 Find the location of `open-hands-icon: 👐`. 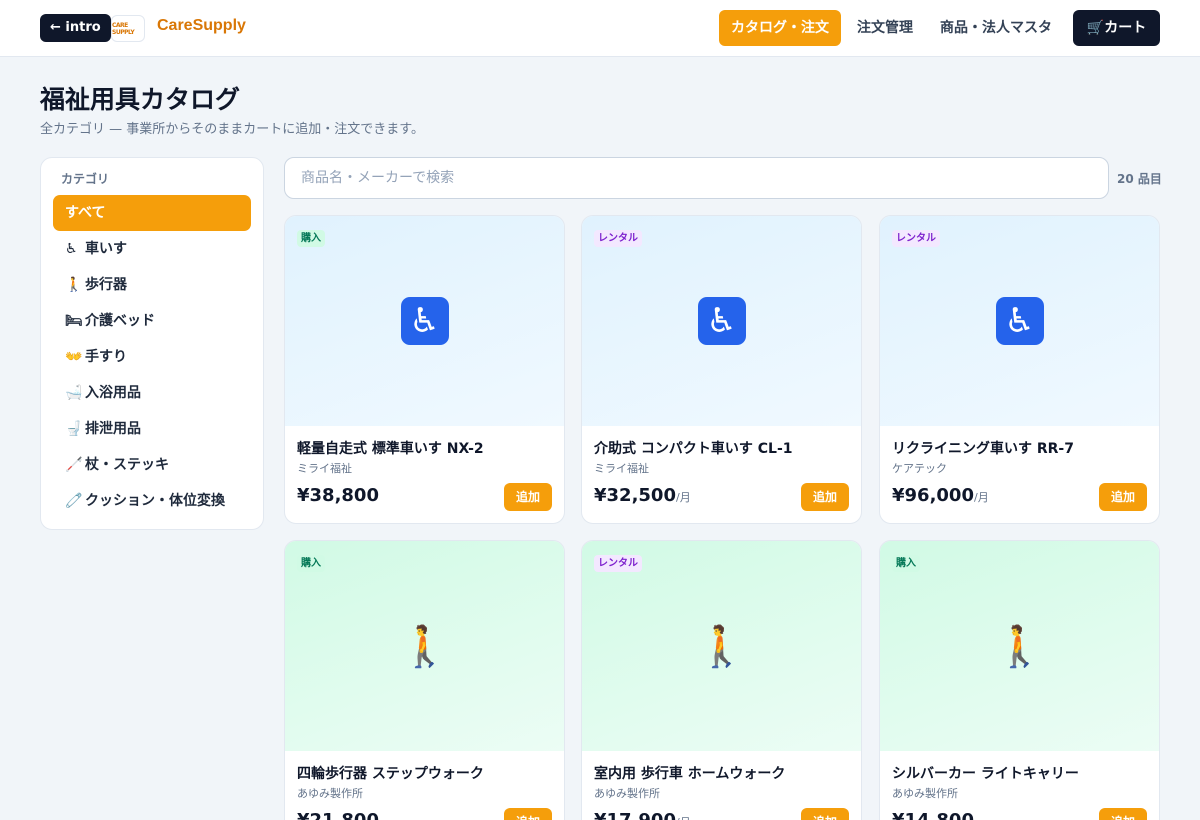

open-hands-icon: 👐 is located at coordinates (74, 357).